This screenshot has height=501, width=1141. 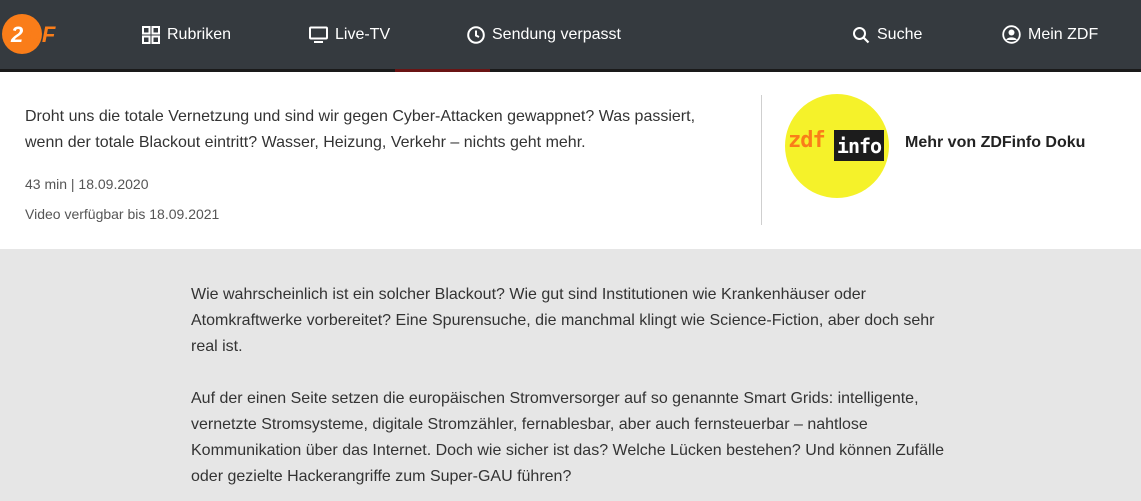 I want to click on zdf-logo-icon: 2 DF, so click(x=29, y=34).